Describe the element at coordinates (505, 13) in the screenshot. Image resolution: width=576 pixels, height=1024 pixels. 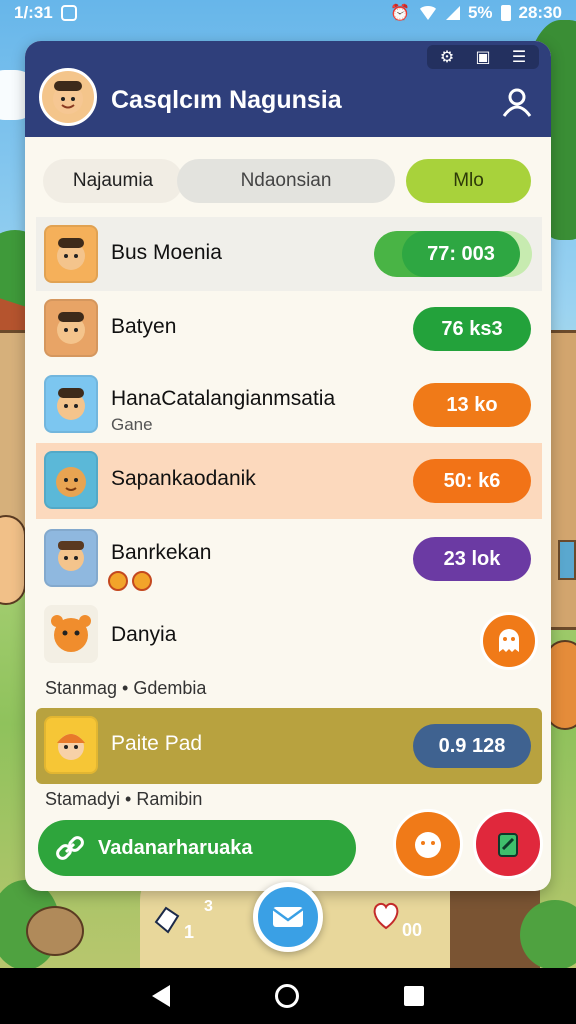
I see `battery-icon` at that location.